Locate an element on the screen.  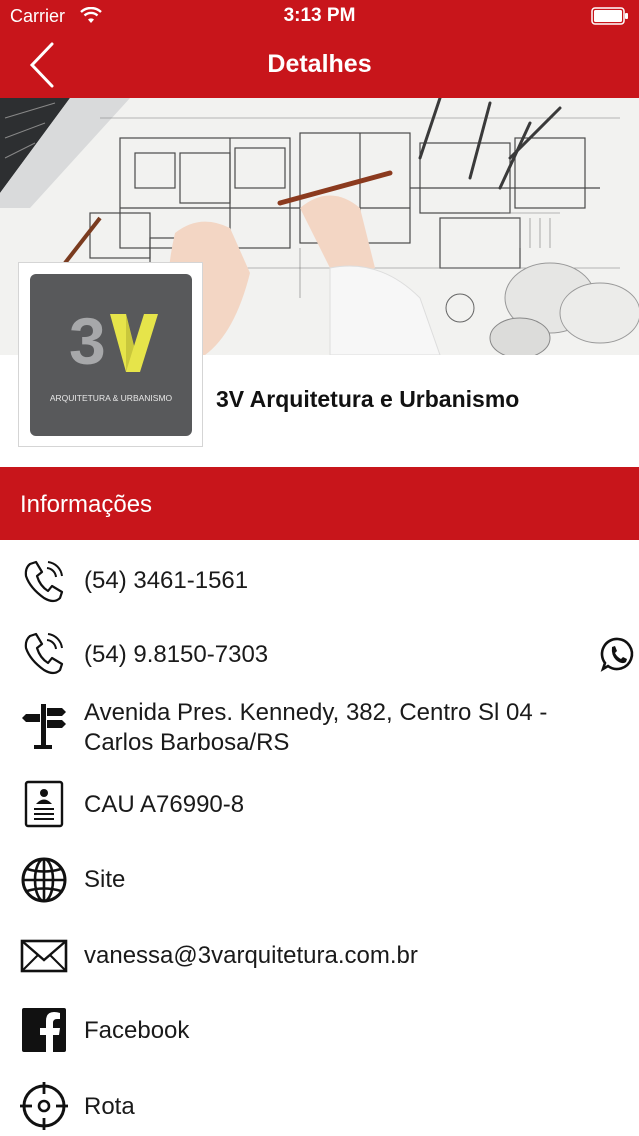
envelope-icon is located at coordinates (44, 956).